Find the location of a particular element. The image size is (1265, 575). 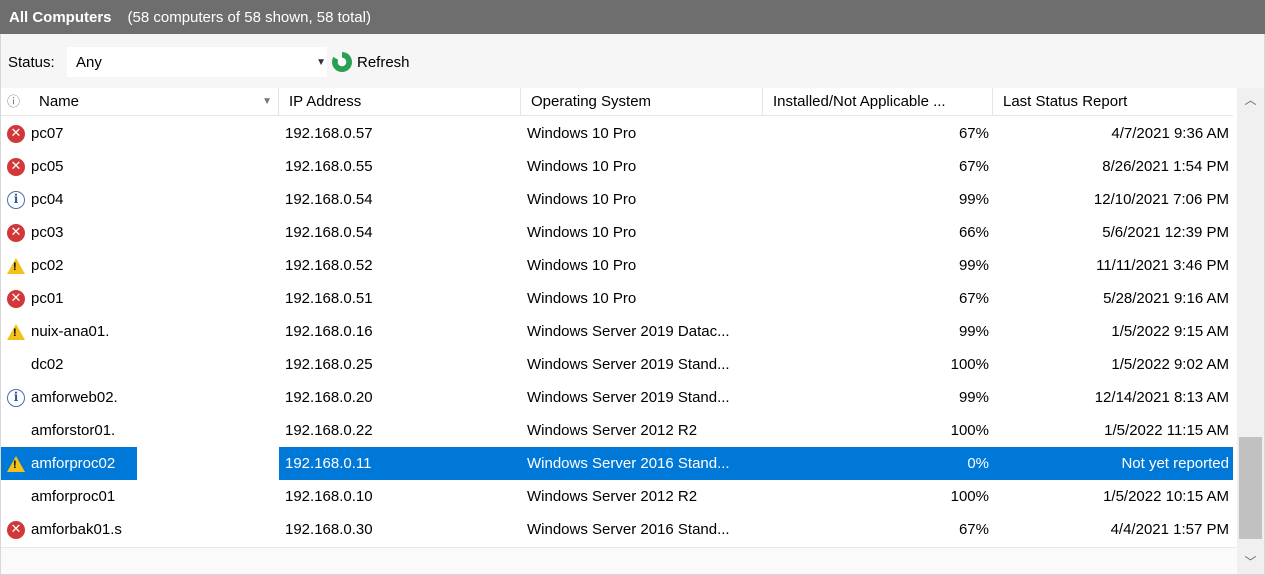

last-status-report: 1/5/2022 10:15 AM is located at coordinates (1166, 496).